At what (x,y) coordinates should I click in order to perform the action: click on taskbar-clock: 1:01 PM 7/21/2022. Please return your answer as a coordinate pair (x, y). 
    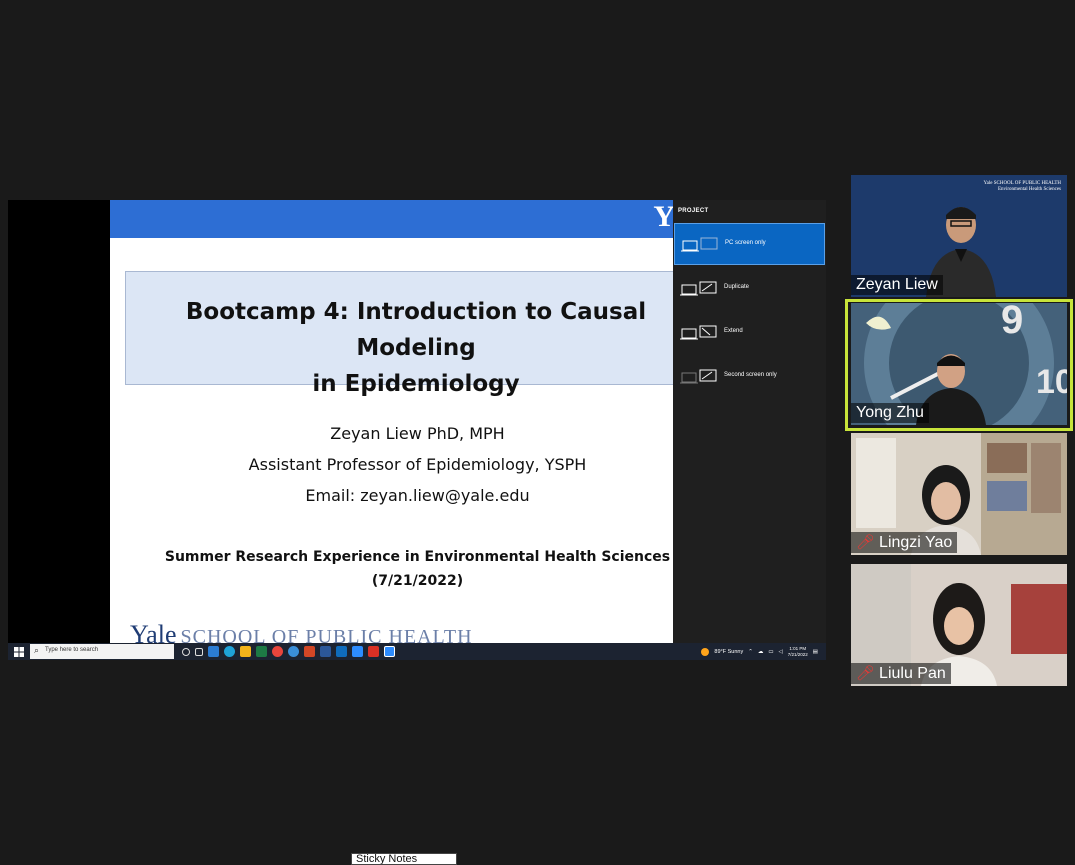
    Looking at the image, I should click on (798, 652).